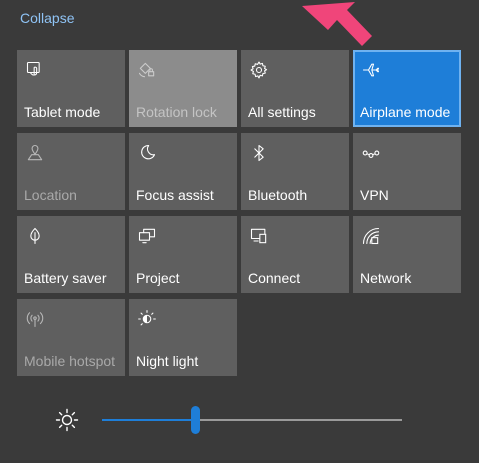 The width and height of the screenshot is (479, 463). Describe the element at coordinates (183, 254) in the screenshot. I see `tile-project: Project` at that location.